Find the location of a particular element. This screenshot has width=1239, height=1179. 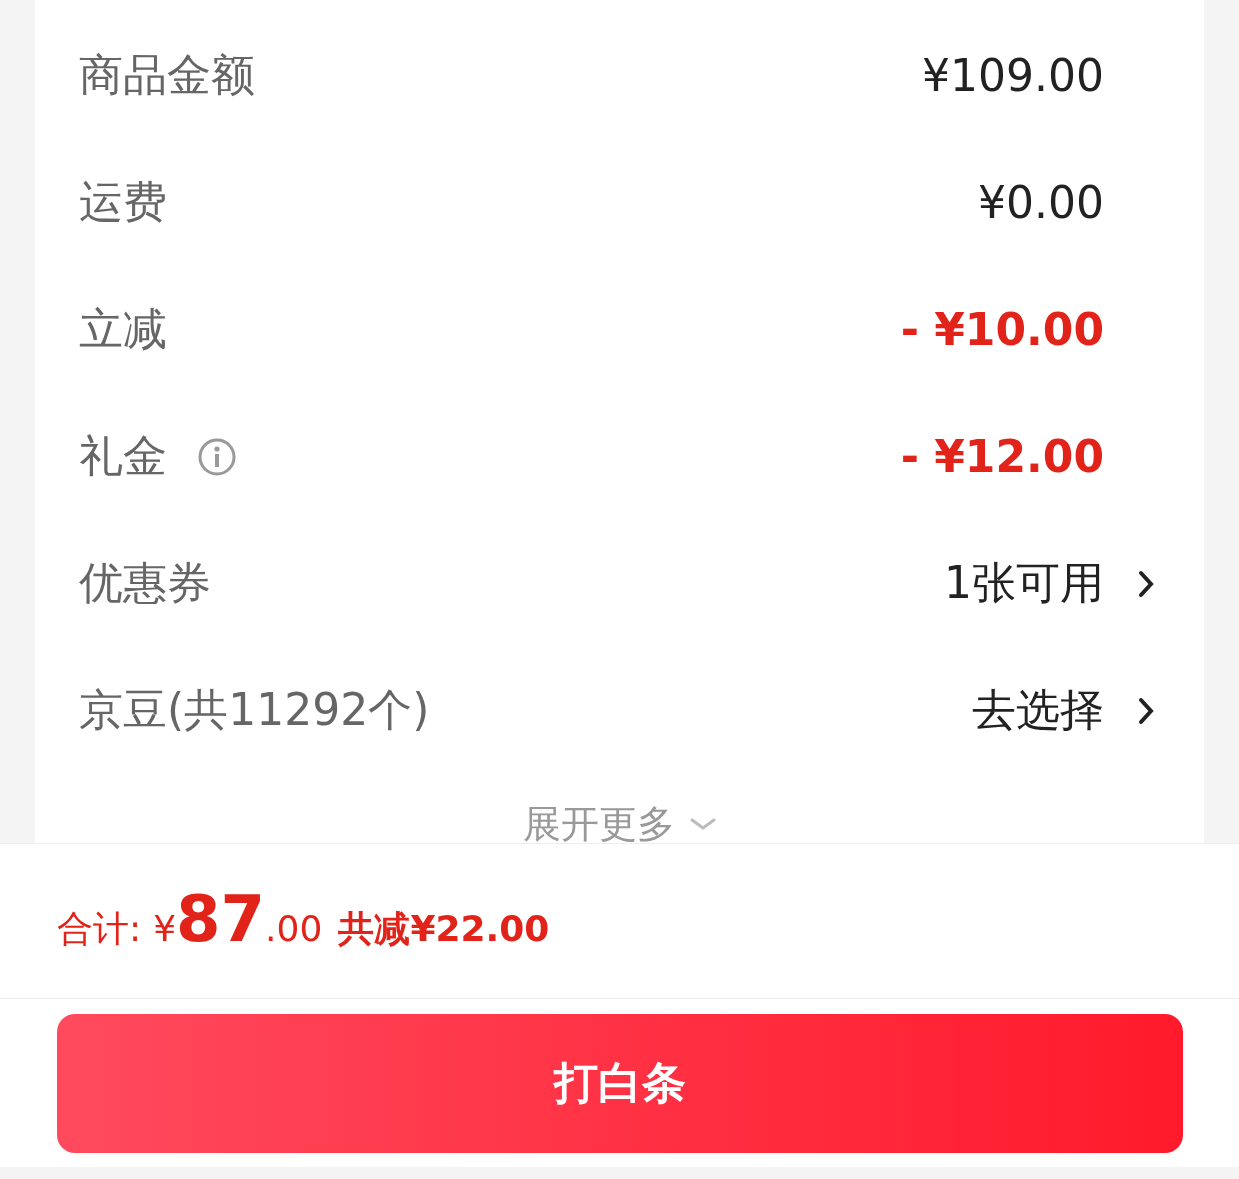

row-label: 立减 is located at coordinates (123, 329).